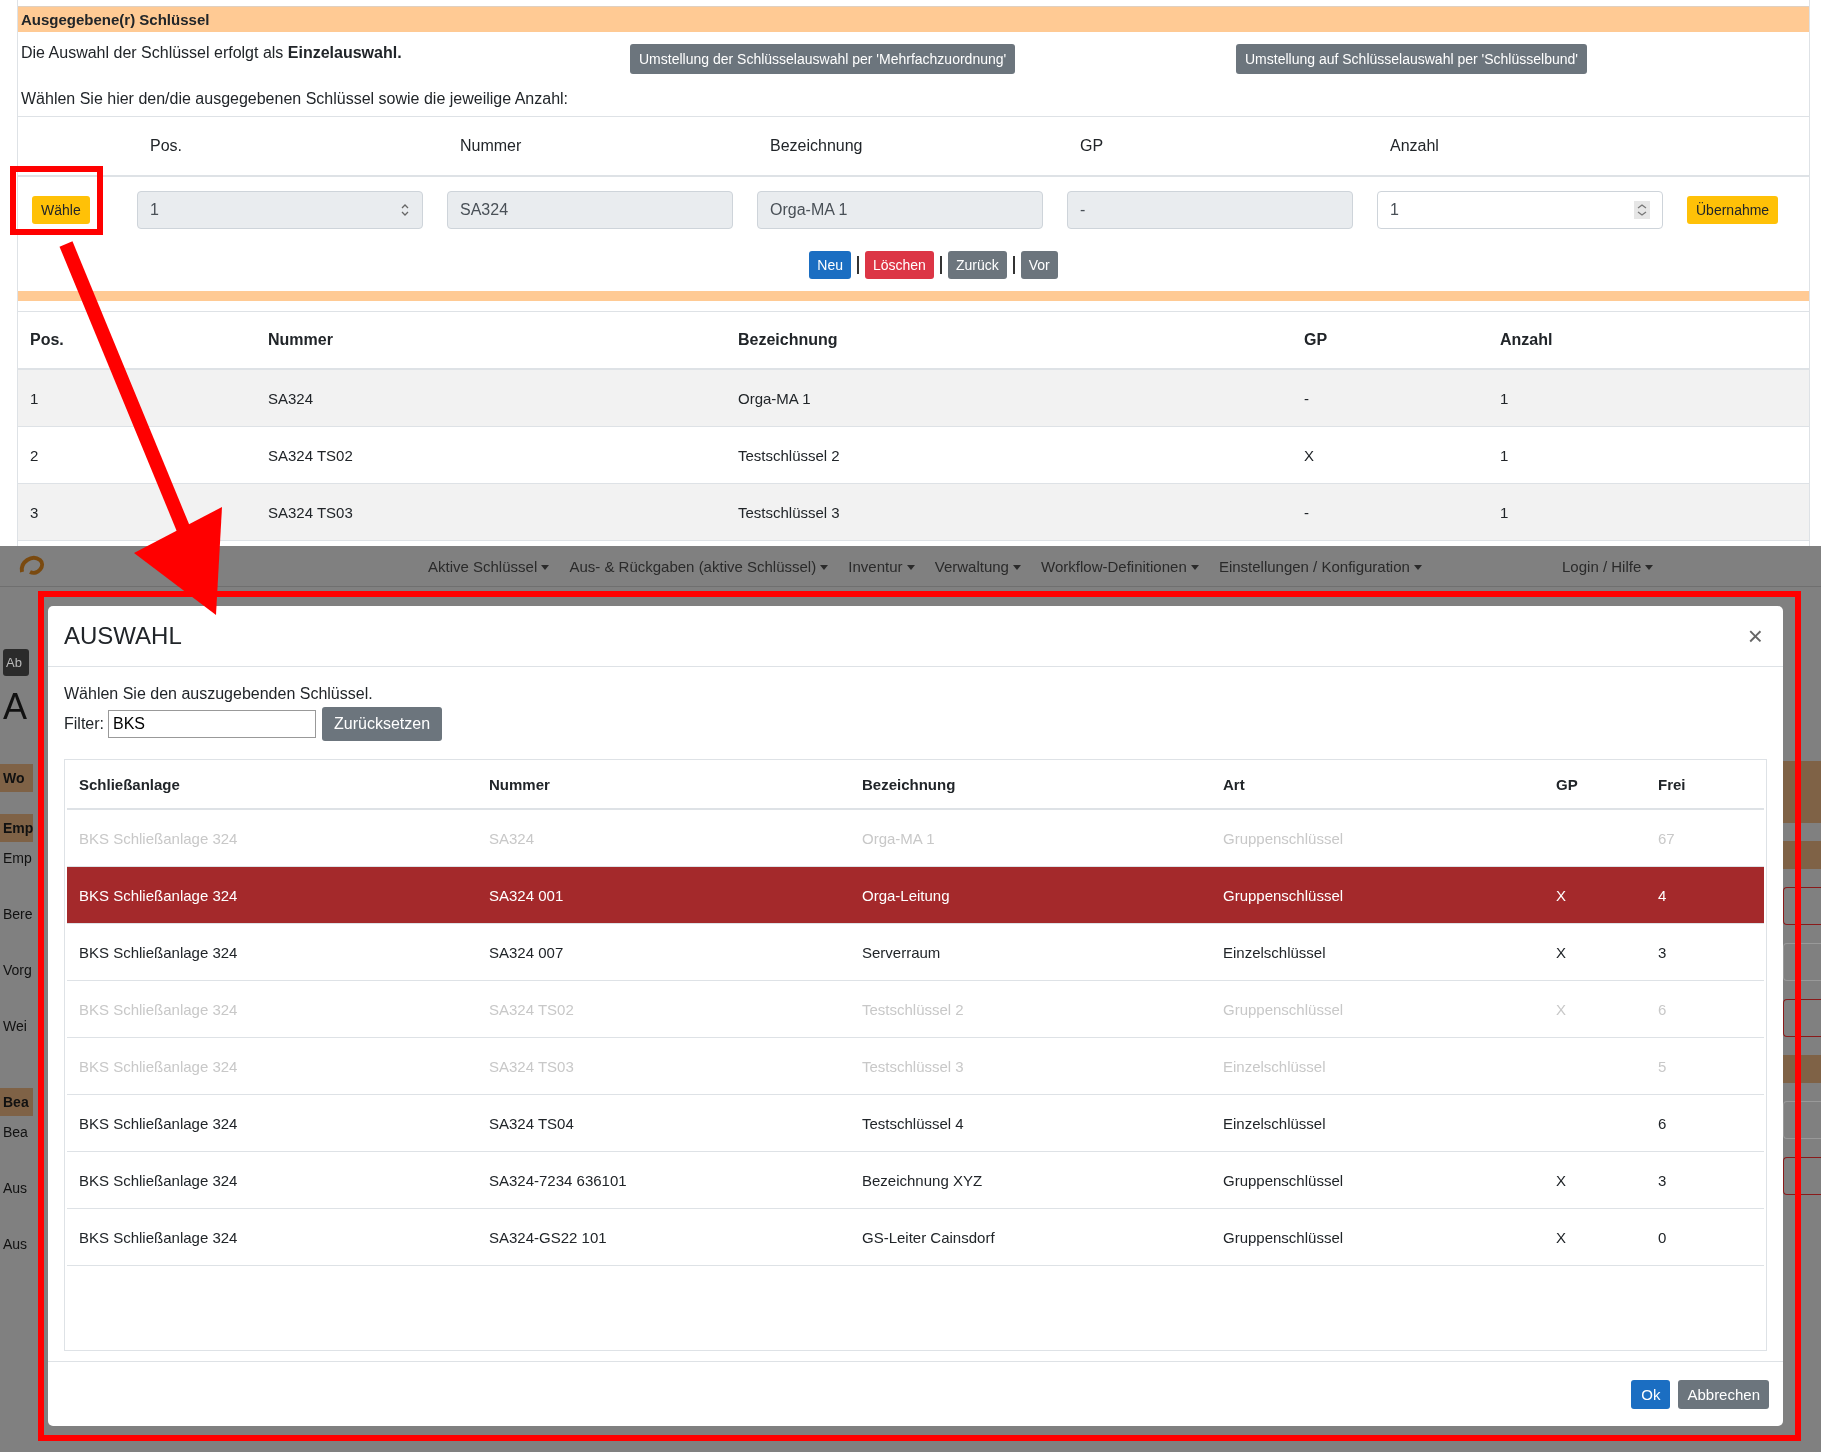  I want to click on input-field: -, so click(1210, 210).